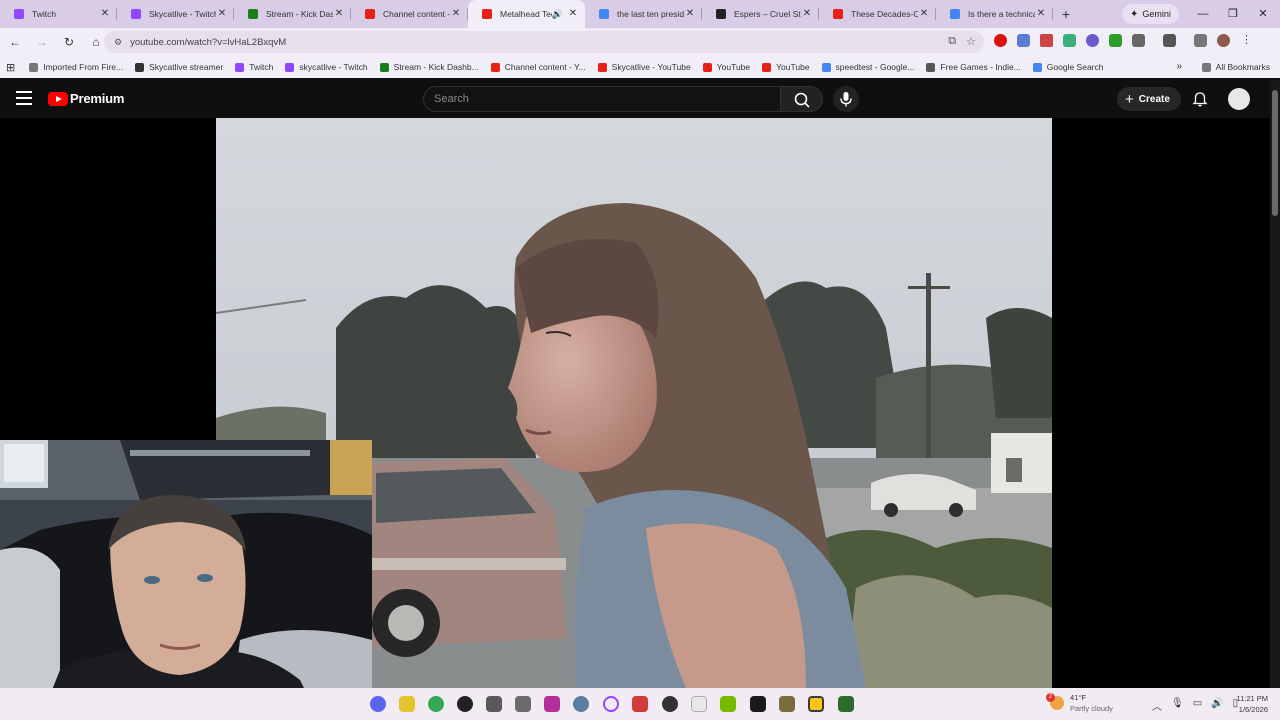  I want to click on twitch-icon, so click(19, 14).